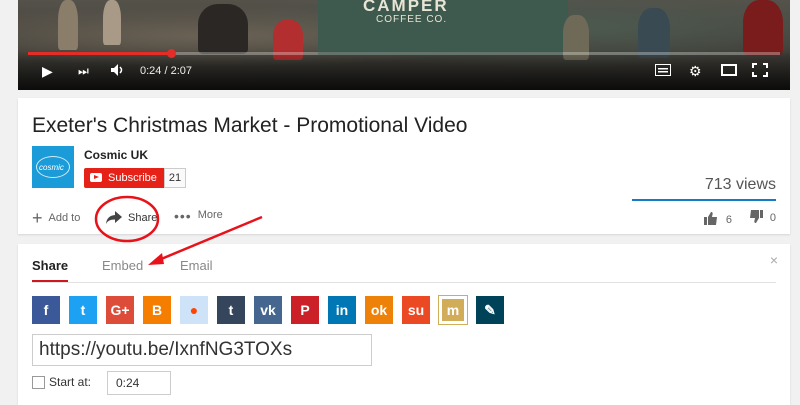 The image size is (800, 405). What do you see at coordinates (695, 71) in the screenshot?
I see `settings-gear-icon: ⚙` at bounding box center [695, 71].